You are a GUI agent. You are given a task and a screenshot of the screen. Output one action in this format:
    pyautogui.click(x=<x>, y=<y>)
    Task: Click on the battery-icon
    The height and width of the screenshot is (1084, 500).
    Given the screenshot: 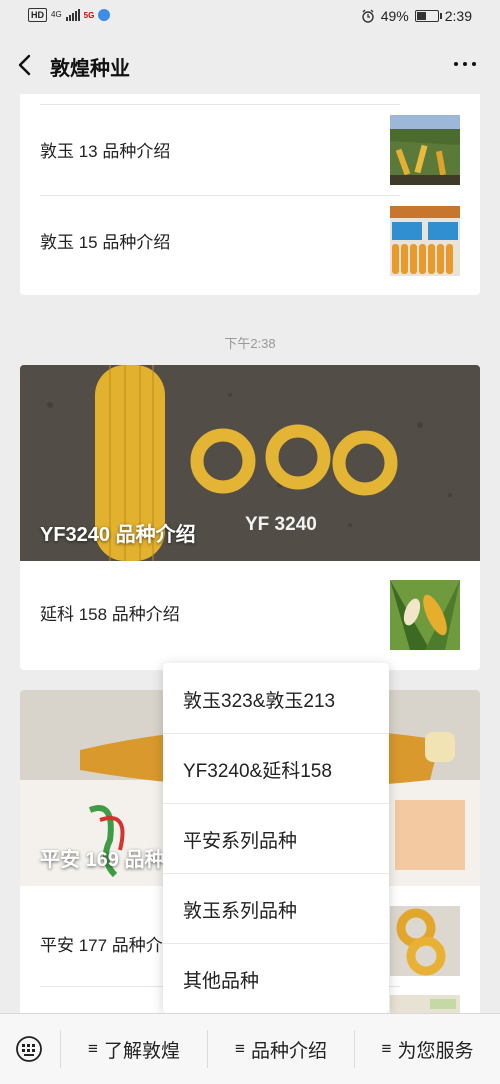 What is the action you would take?
    pyautogui.click(x=428, y=16)
    